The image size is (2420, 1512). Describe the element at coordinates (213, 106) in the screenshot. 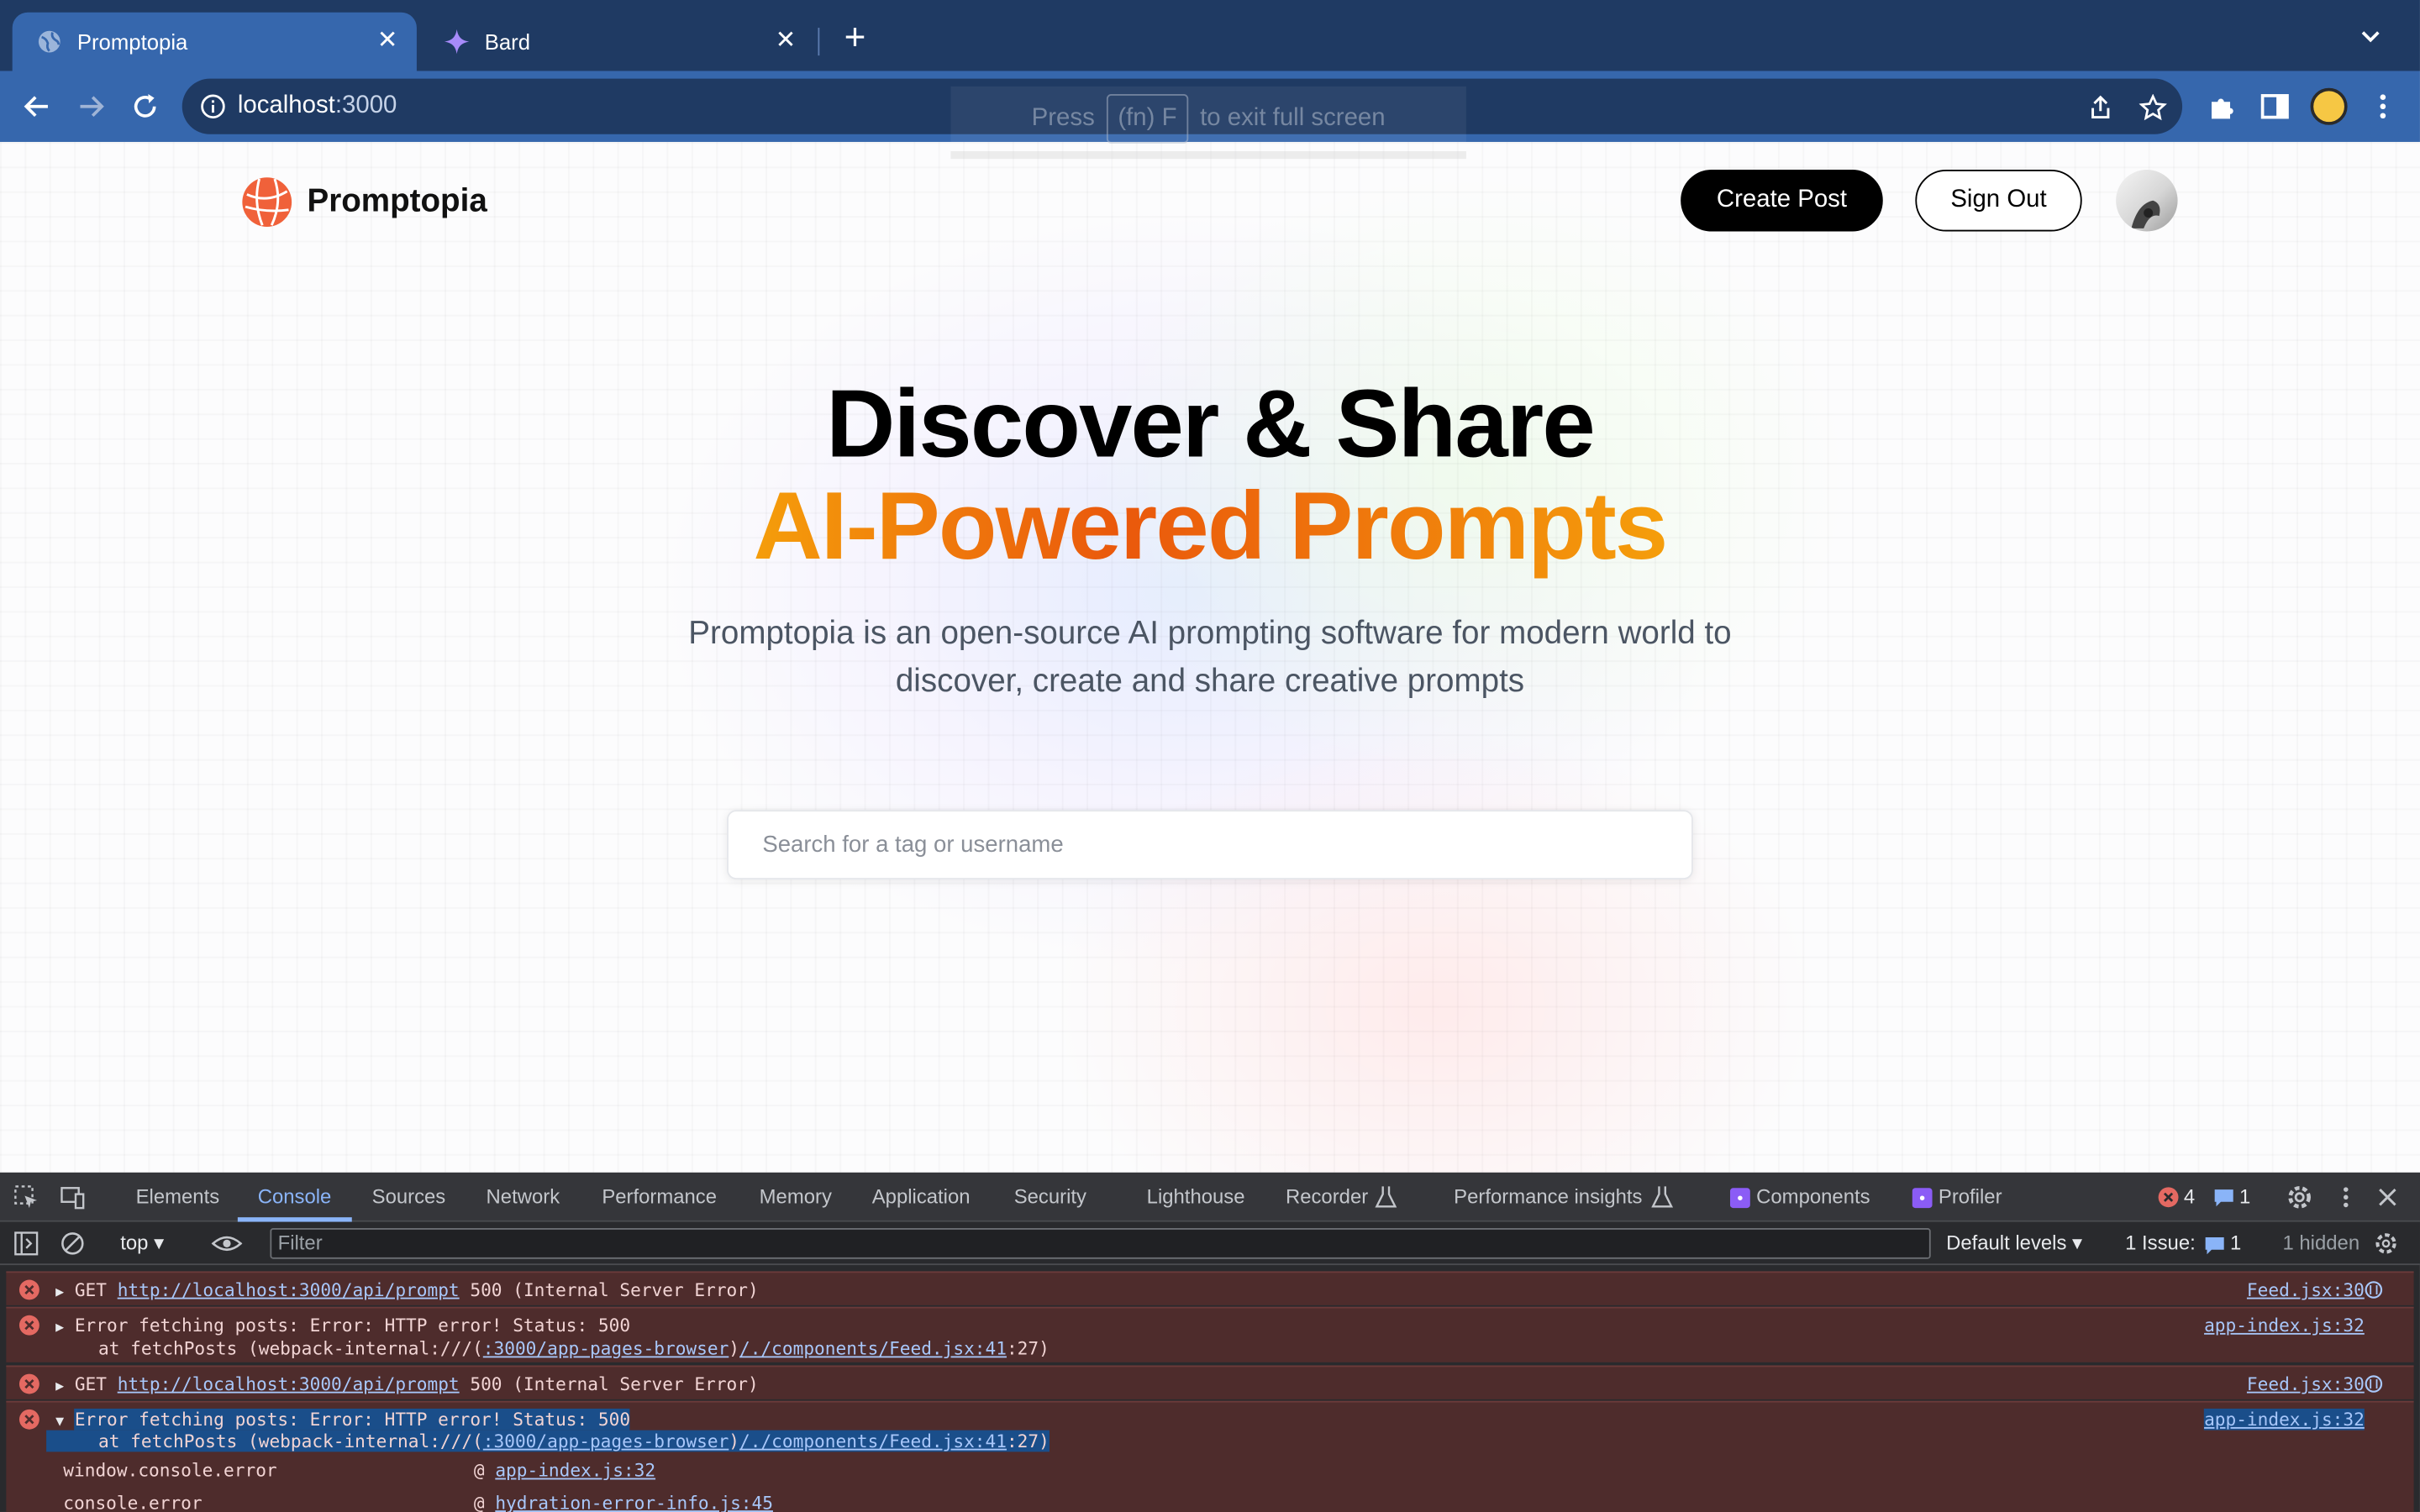

I see `site-info-icon` at that location.